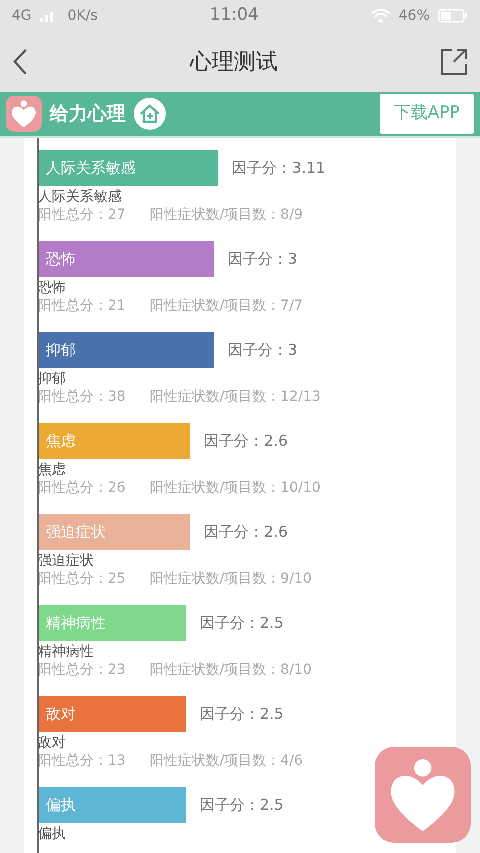 This screenshot has height=853, width=480. What do you see at coordinates (234, 16) in the screenshot?
I see `status-time: 11:04` at bounding box center [234, 16].